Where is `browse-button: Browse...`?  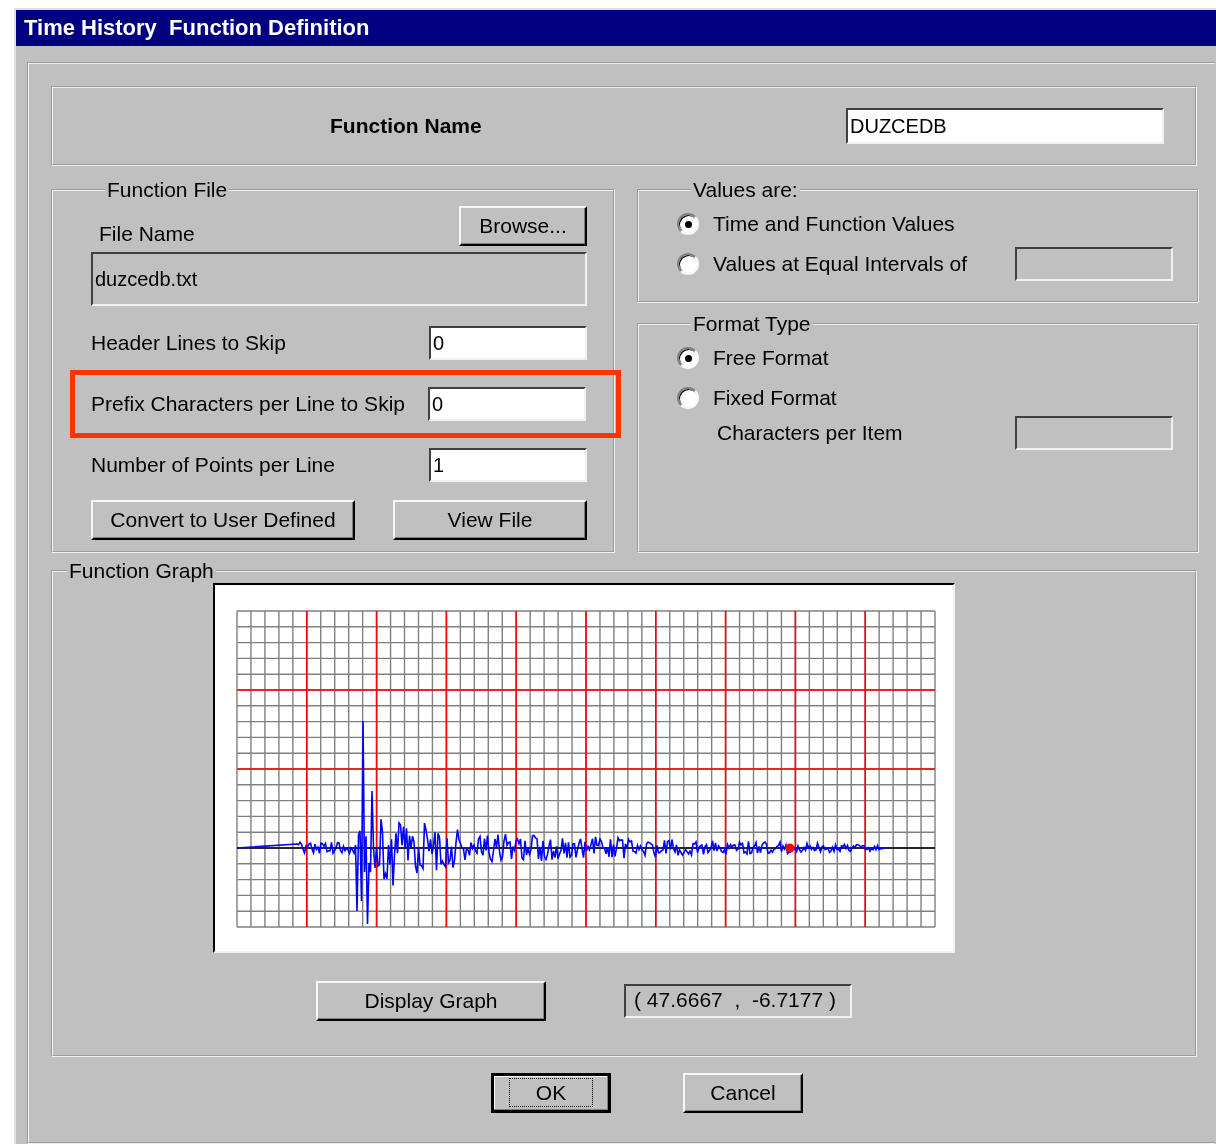
browse-button: Browse... is located at coordinates (523, 226).